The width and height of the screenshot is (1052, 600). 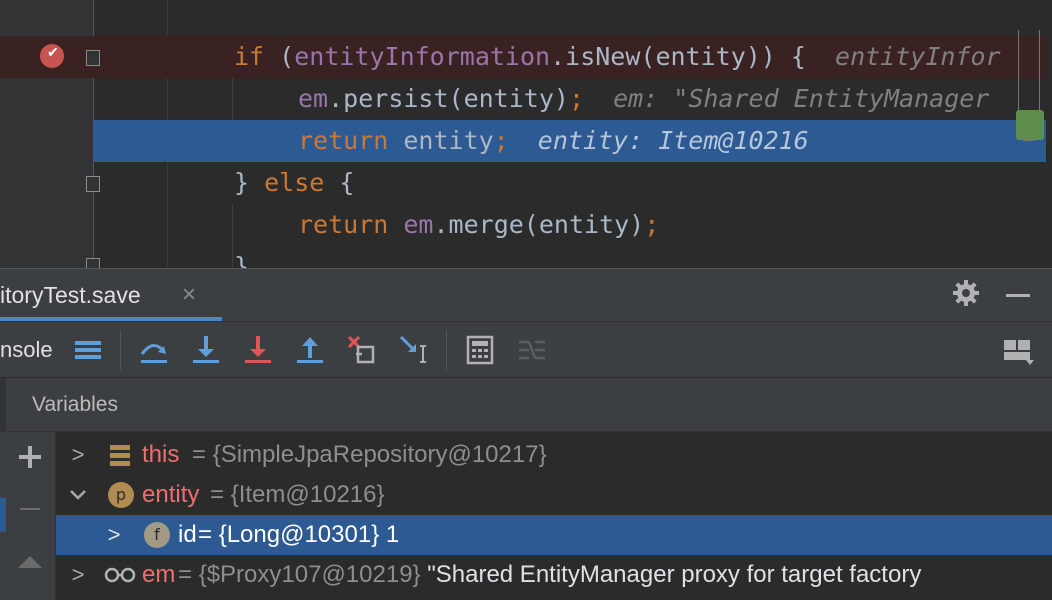 What do you see at coordinates (189, 295) in the screenshot?
I see `close-icon: ×` at bounding box center [189, 295].